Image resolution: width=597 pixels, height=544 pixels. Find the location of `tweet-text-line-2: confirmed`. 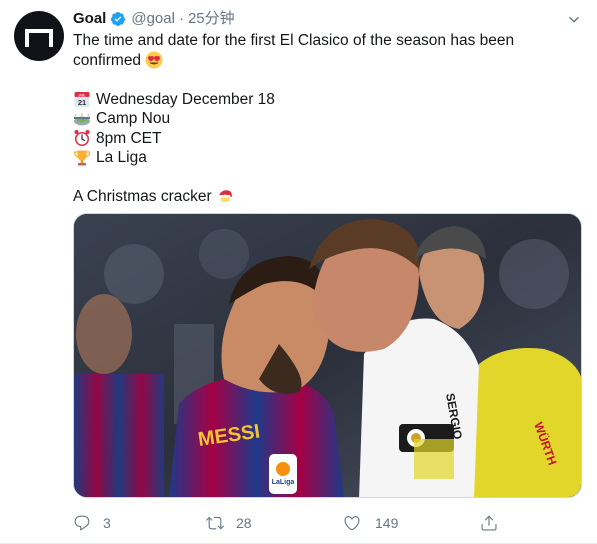

tweet-text-line-2: confirmed is located at coordinates (107, 60).